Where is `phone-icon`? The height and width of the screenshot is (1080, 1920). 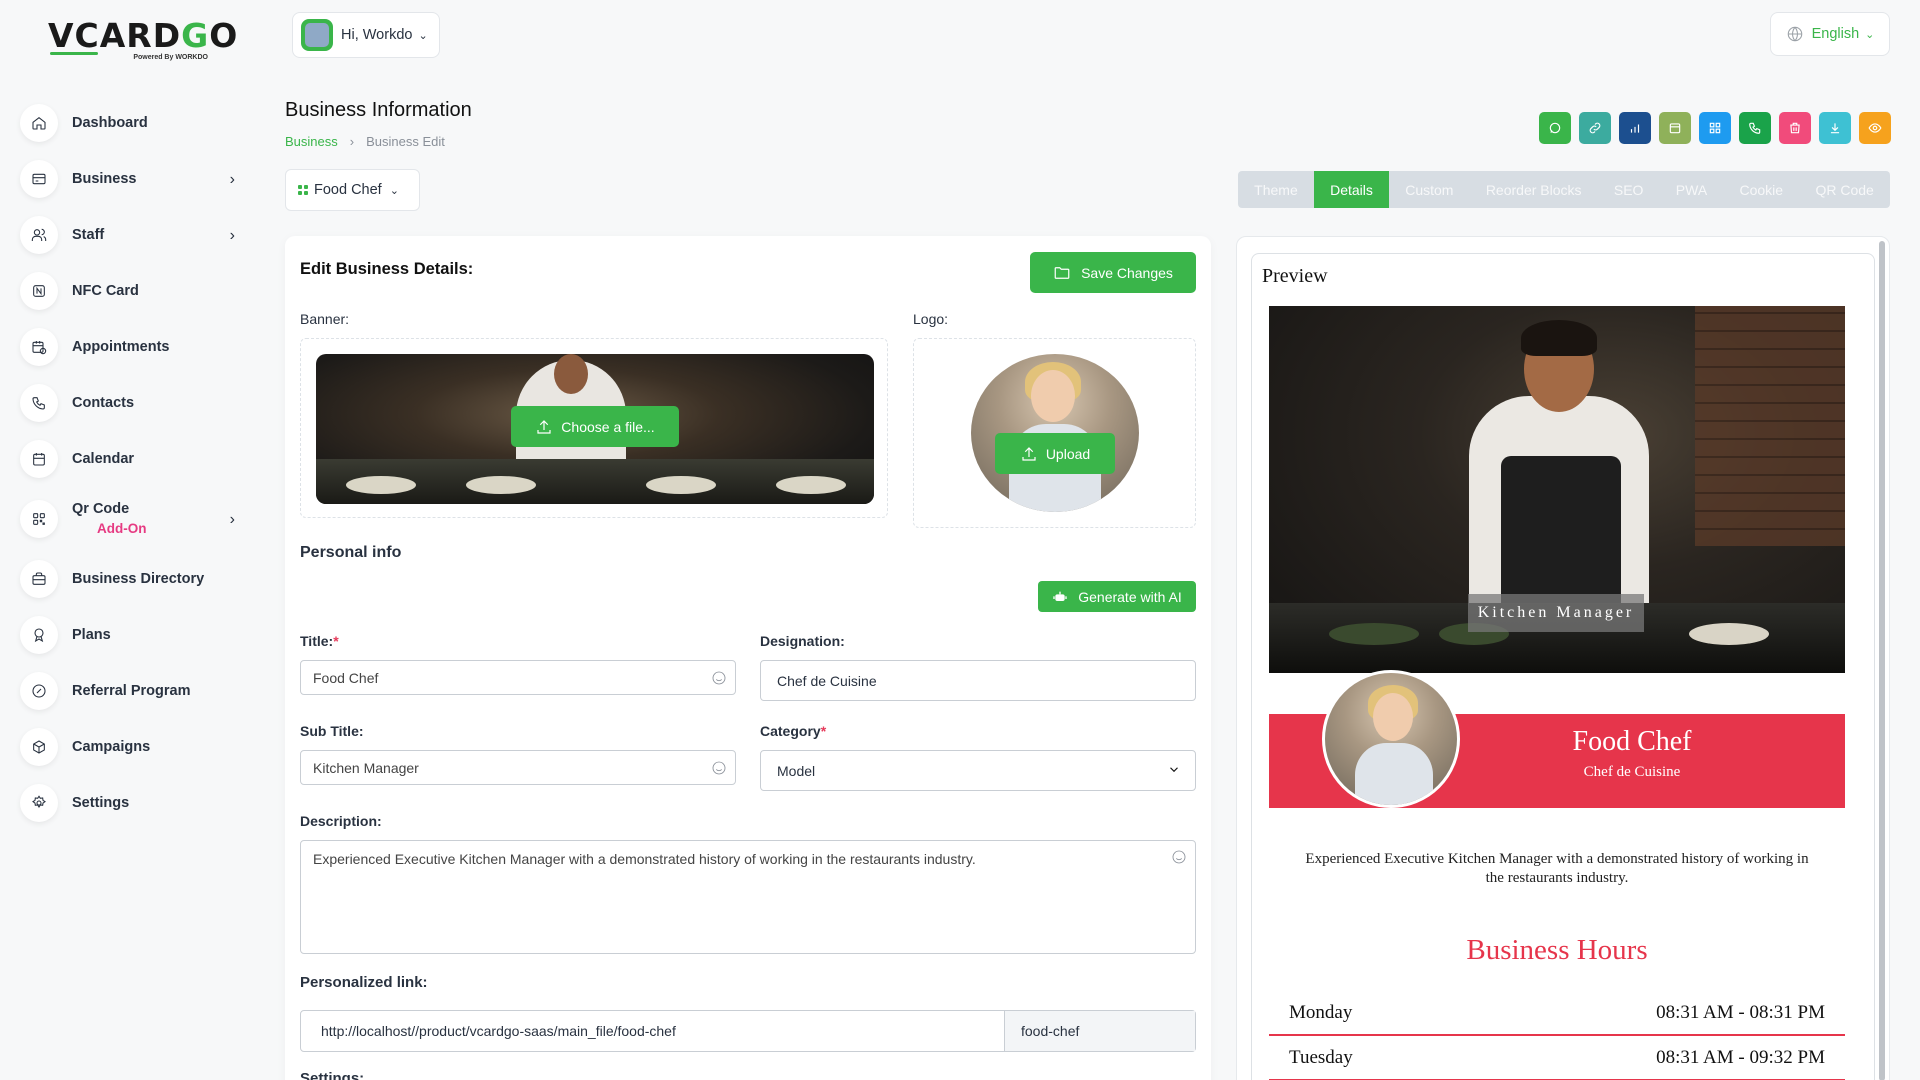
phone-icon is located at coordinates (39, 403).